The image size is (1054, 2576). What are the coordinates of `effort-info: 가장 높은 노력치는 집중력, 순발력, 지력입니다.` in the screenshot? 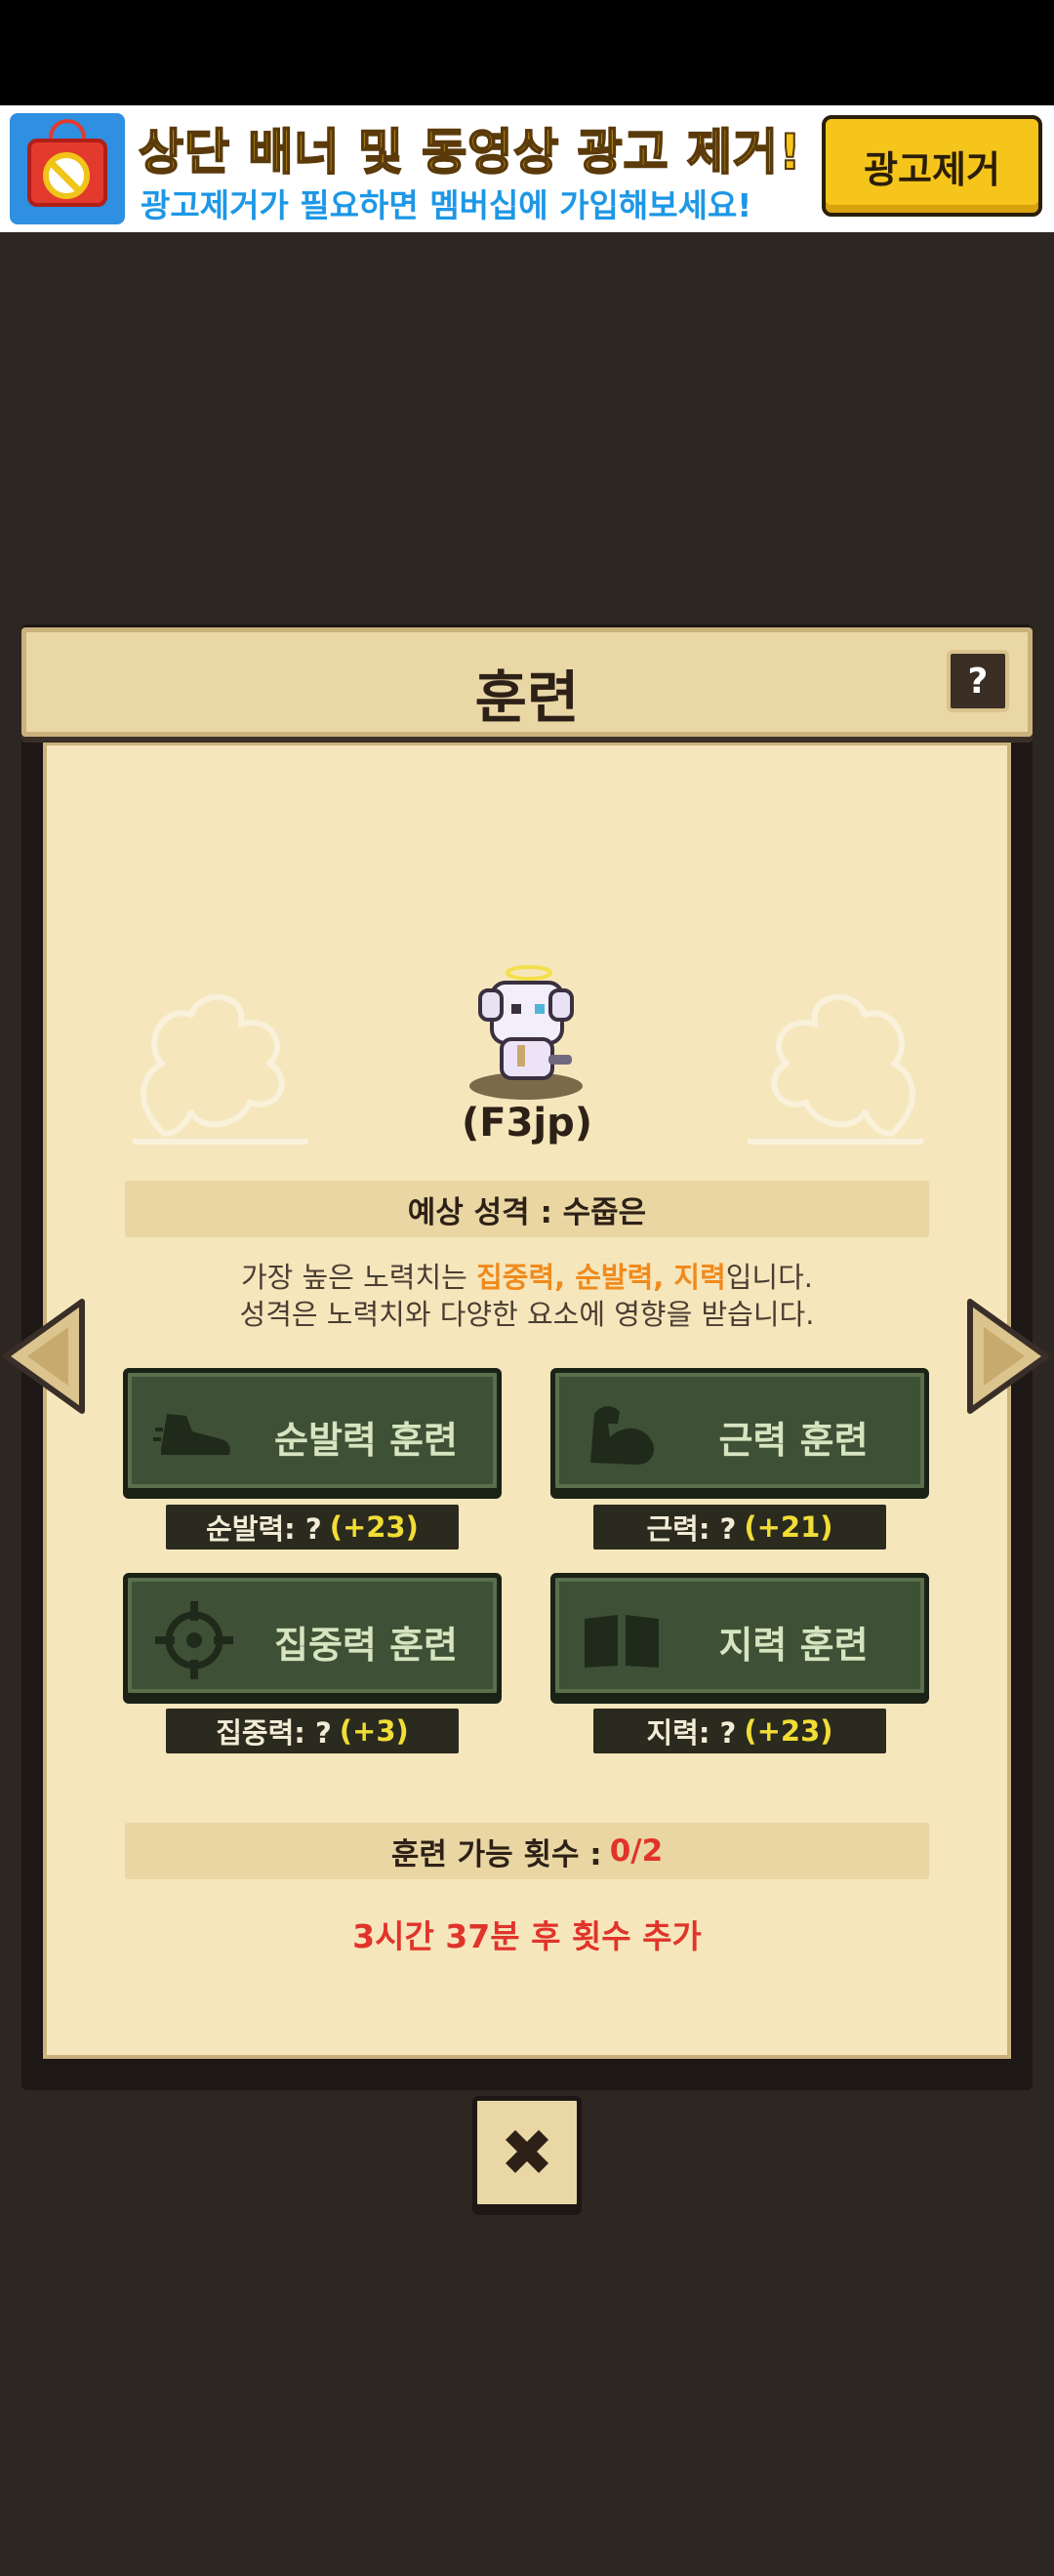 It's located at (527, 1277).